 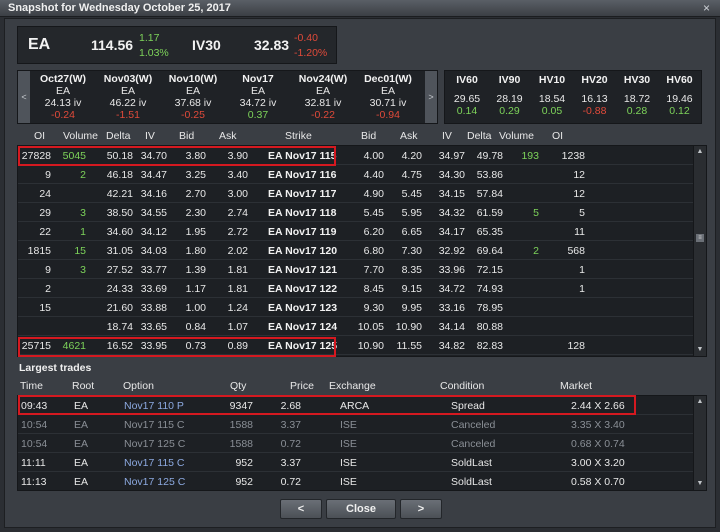 I want to click on expiration-label: Nov24(W), so click(x=323, y=79).